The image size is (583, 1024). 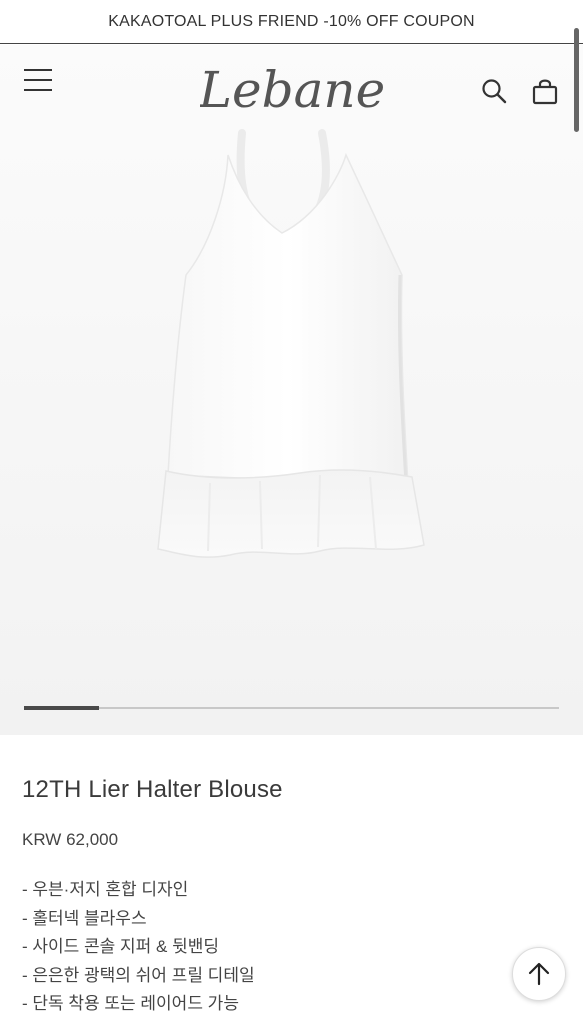 I want to click on shopping-bag-icon, so click(x=545, y=91).